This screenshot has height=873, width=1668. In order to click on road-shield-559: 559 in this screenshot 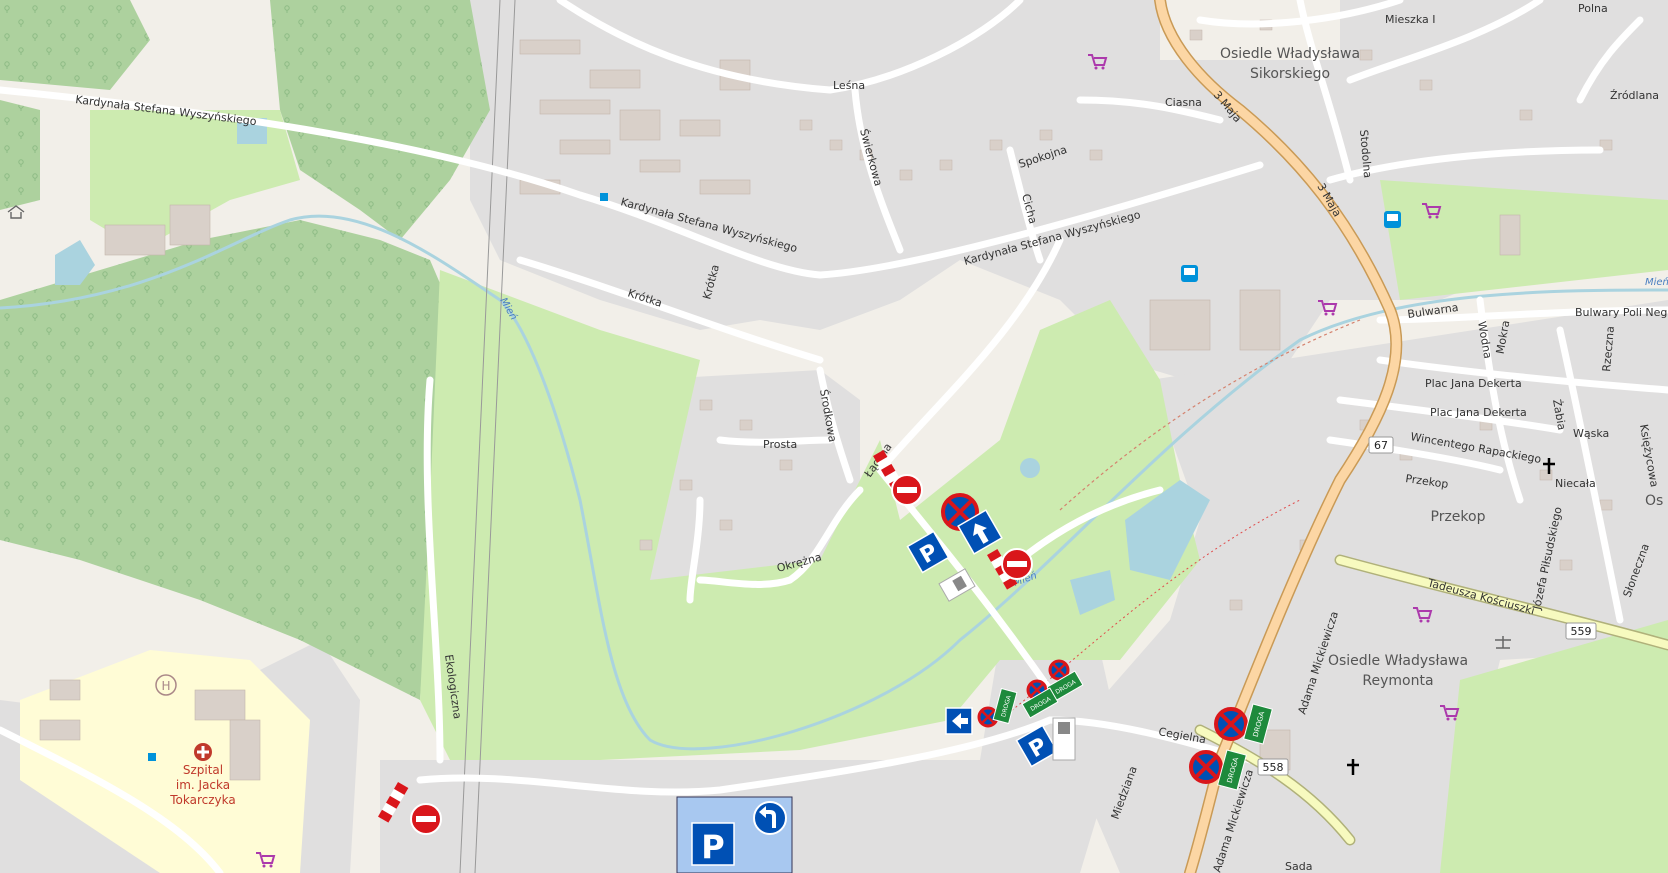, I will do `click(1581, 631)`.